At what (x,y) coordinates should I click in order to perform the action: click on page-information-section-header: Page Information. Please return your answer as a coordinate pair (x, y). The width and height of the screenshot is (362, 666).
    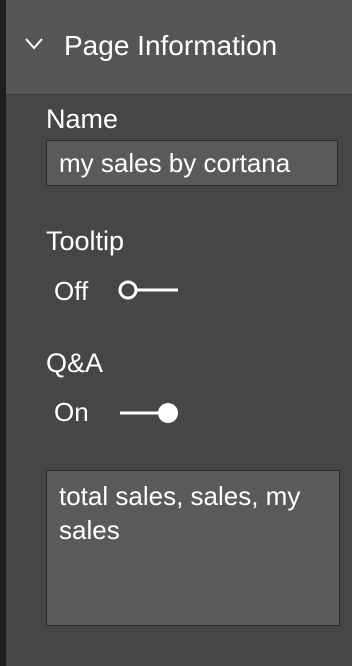
    Looking at the image, I should click on (179, 47).